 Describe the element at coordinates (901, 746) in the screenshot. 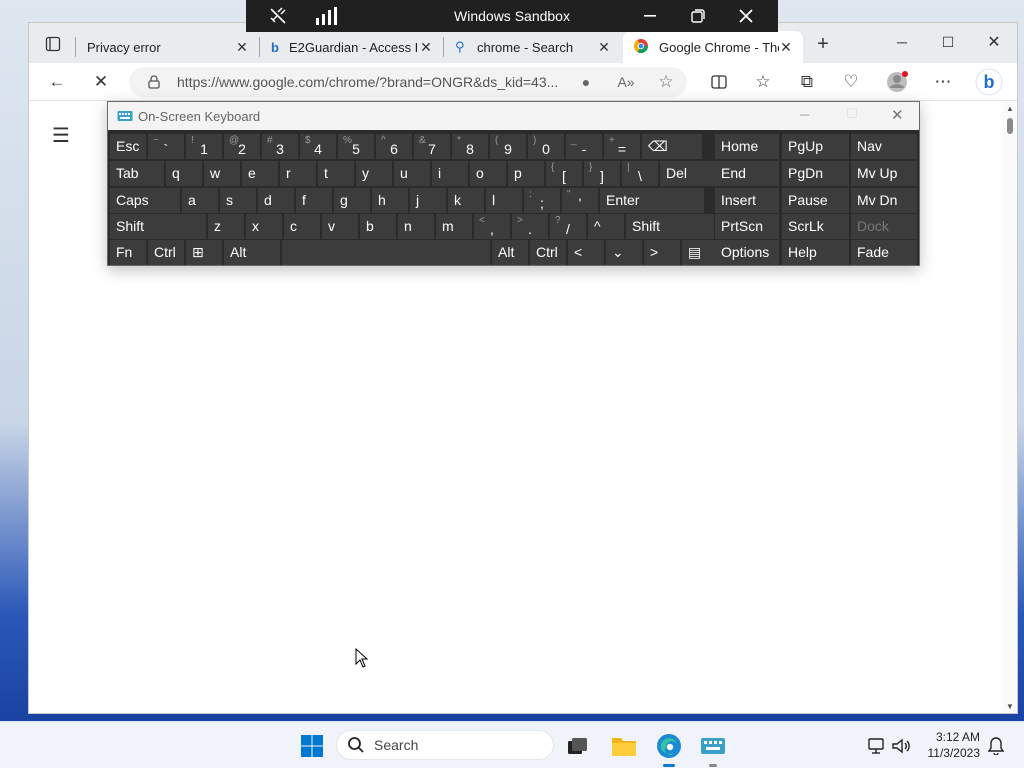

I see `volume-icon` at that location.